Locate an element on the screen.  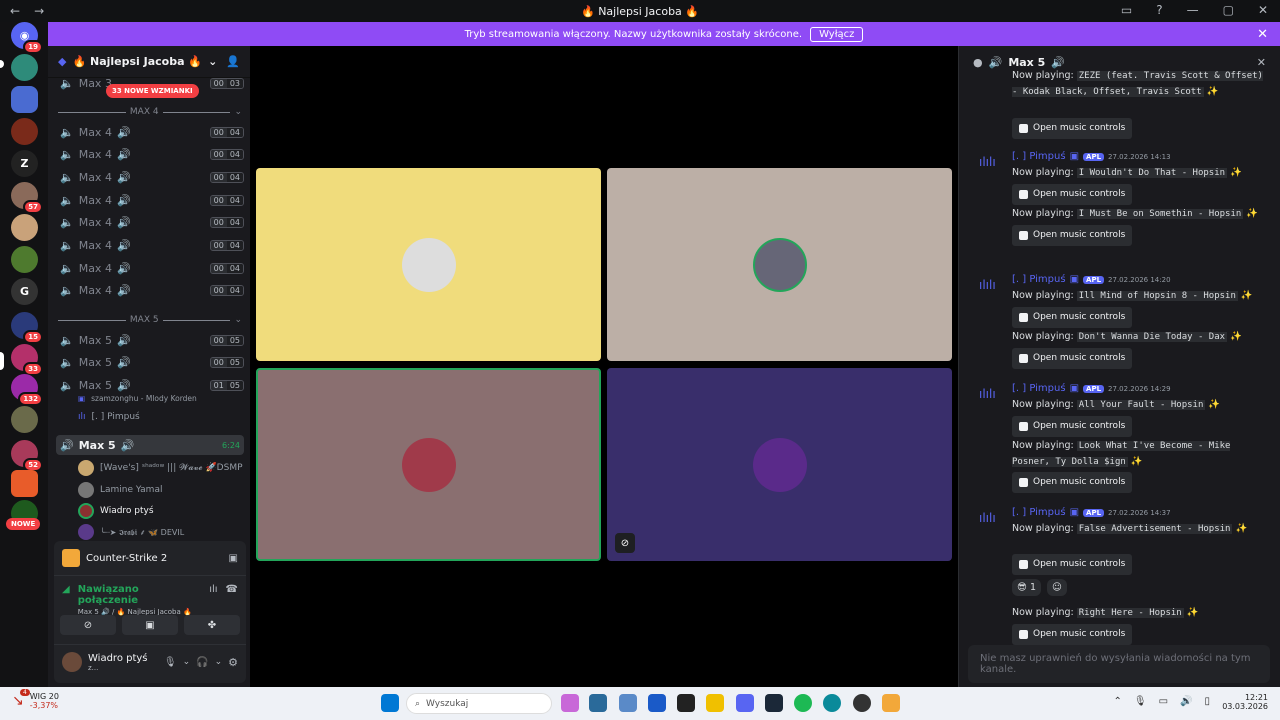
volume-icon: 🔊 is located at coordinates (1186, 701).